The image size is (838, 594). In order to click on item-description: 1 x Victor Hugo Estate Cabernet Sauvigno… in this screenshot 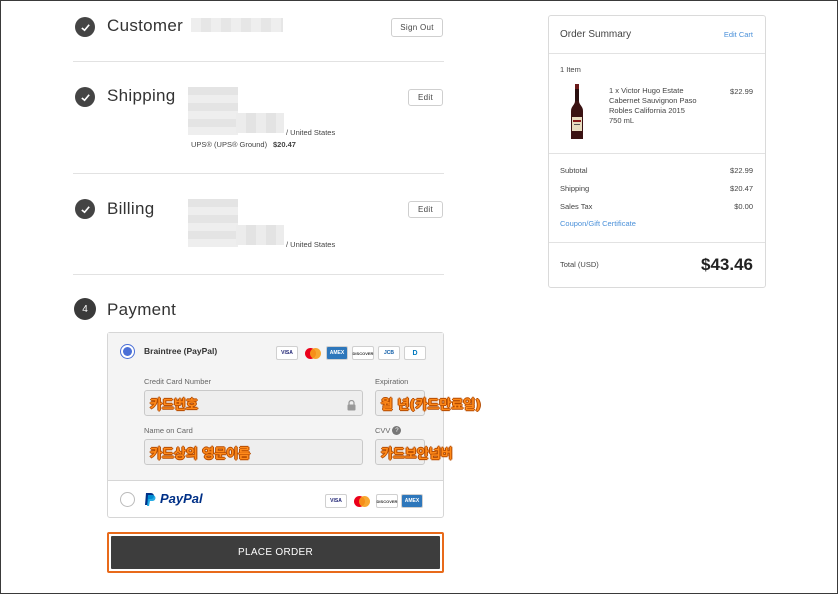, I will do `click(653, 105)`.